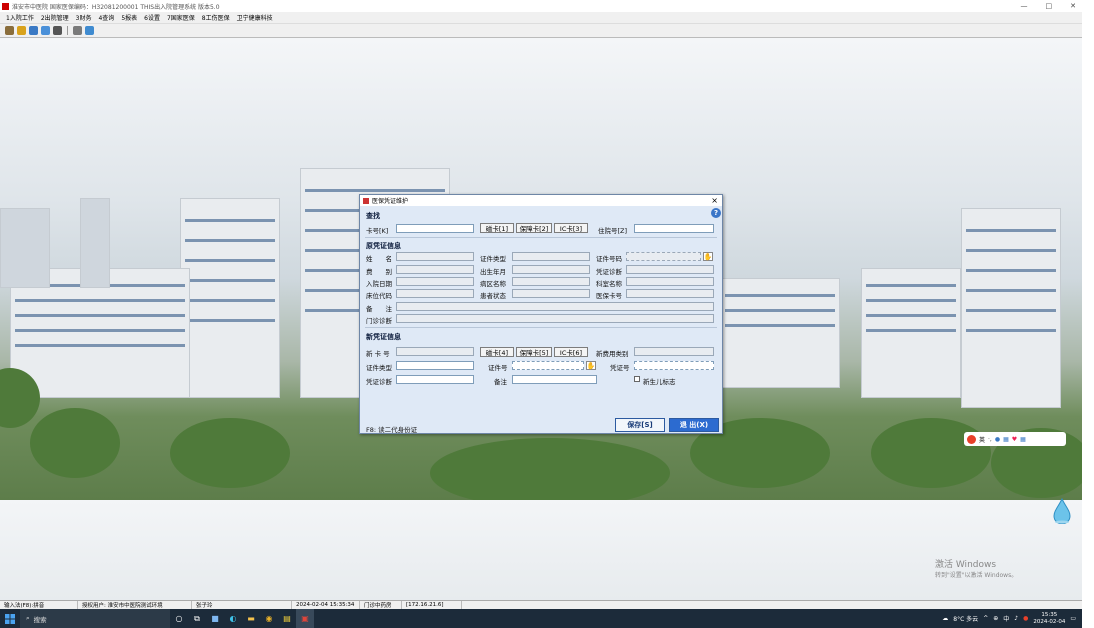 This screenshot has width=1094, height=628. I want to click on new-section-title: 新凭证信息, so click(383, 337).